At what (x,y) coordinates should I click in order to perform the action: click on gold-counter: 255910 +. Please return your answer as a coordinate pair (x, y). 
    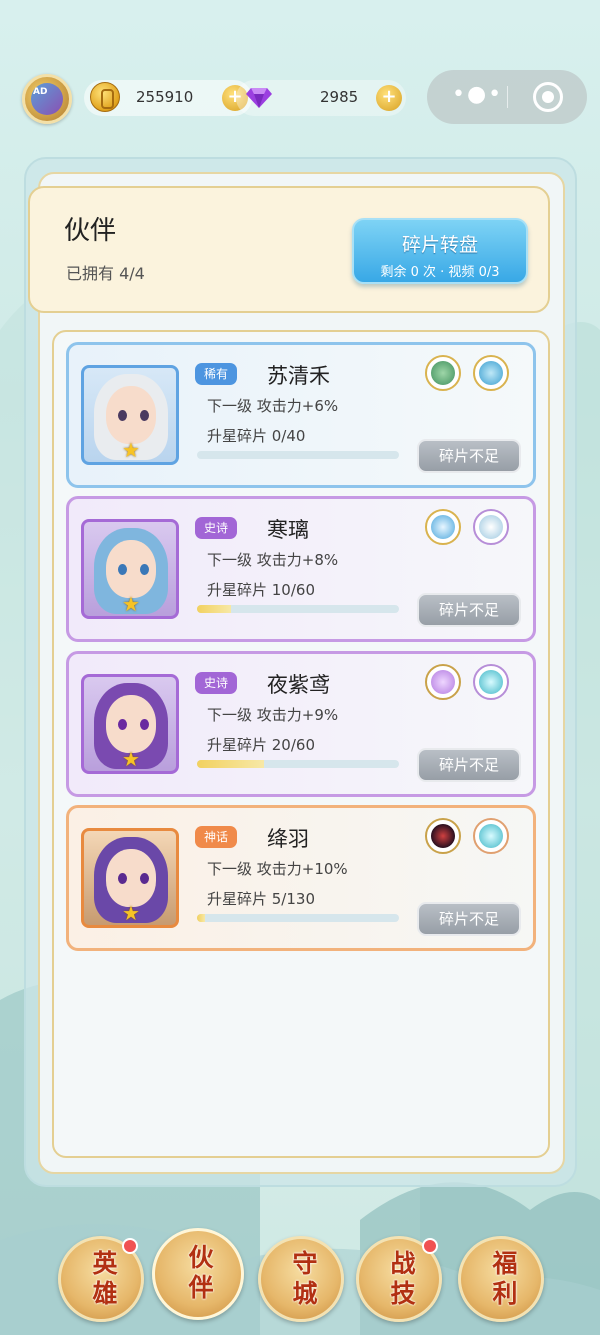
    Looking at the image, I should click on (168, 98).